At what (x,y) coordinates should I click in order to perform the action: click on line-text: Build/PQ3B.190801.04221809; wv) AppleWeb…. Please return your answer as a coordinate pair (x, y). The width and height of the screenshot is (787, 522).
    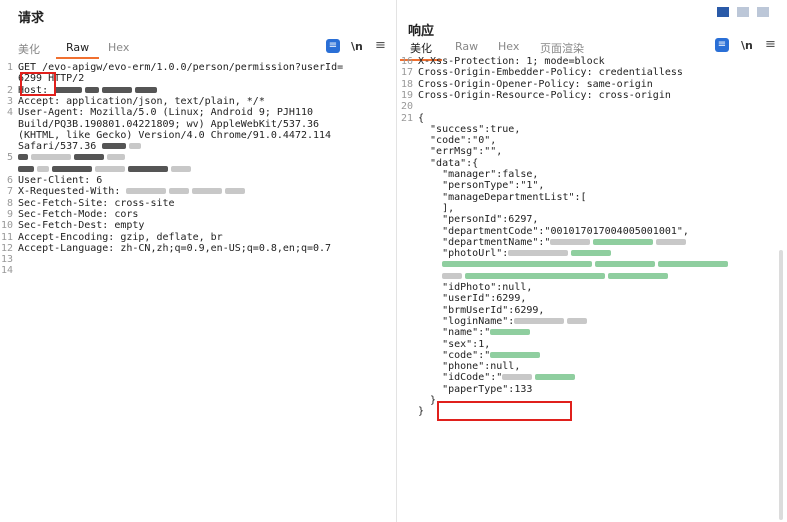
    Looking at the image, I should click on (169, 124).